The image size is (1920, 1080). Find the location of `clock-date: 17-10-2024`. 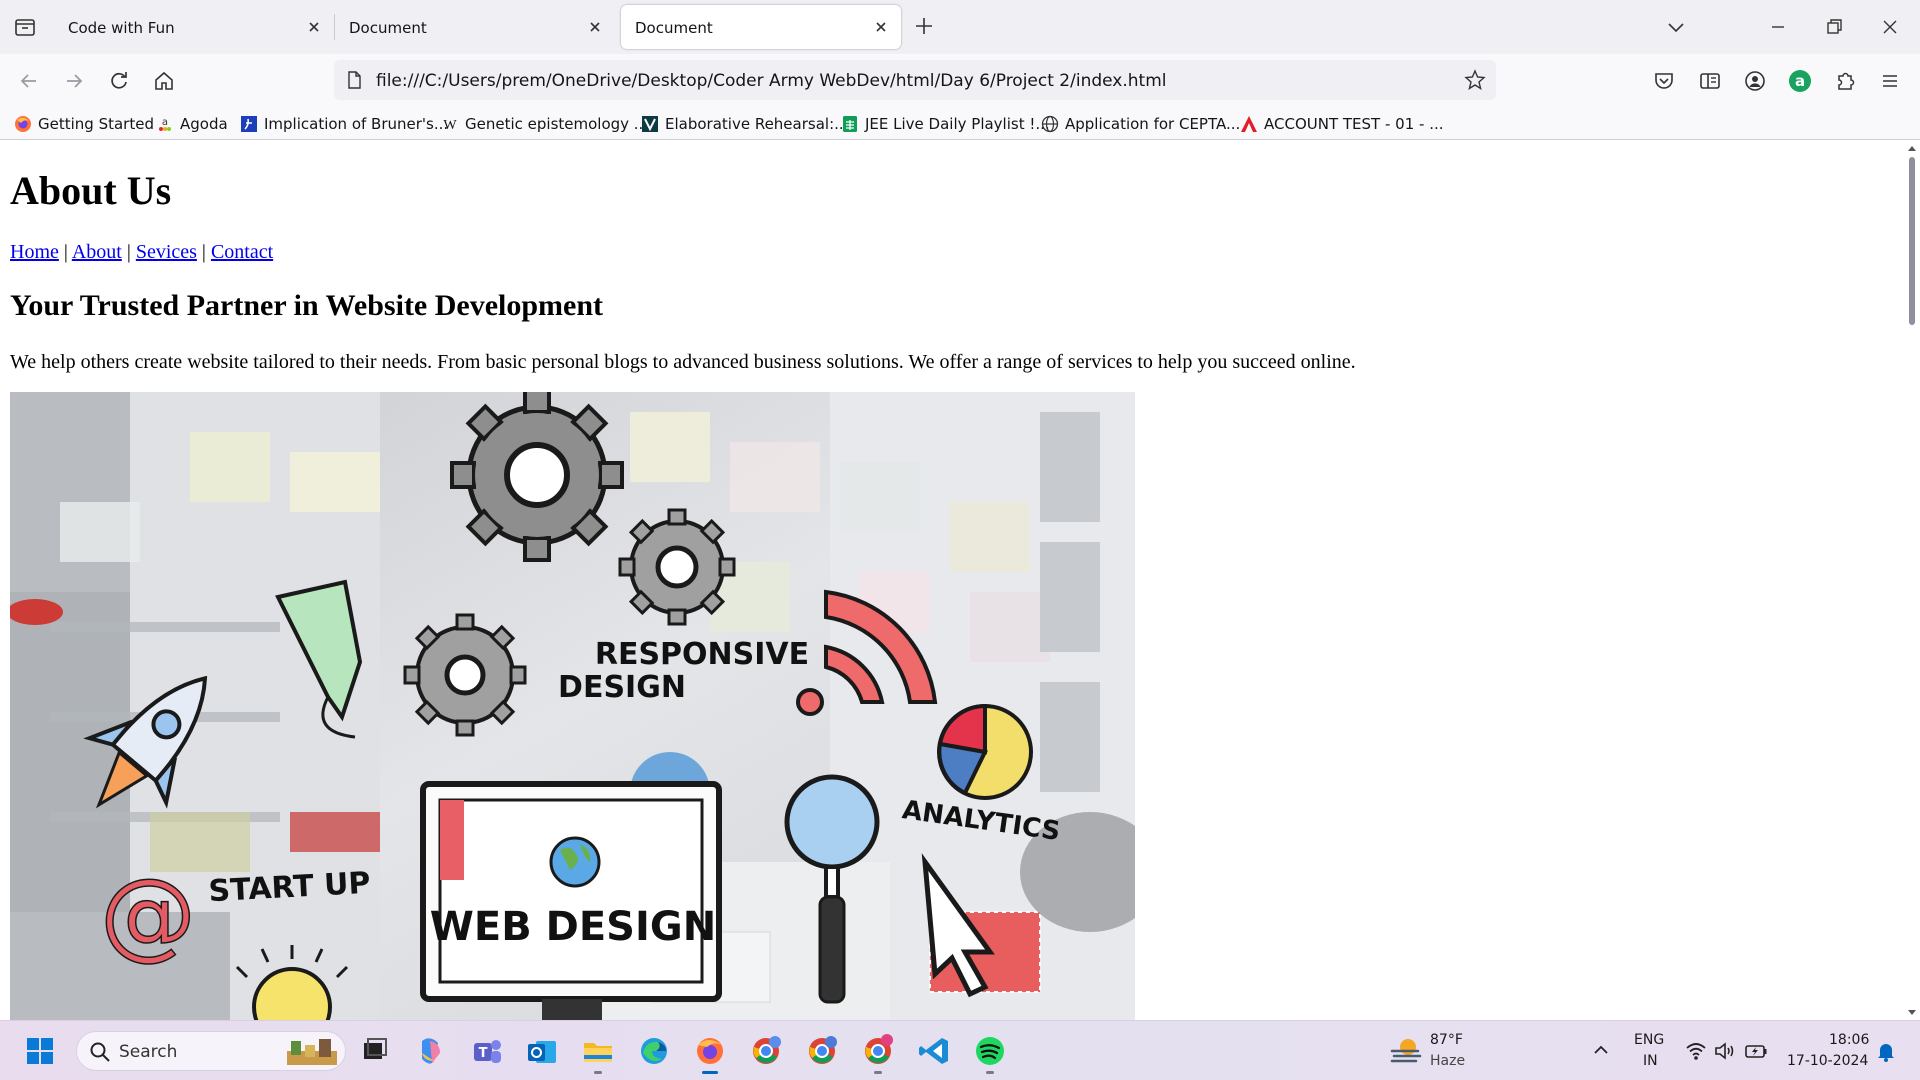

clock-date: 17-10-2024 is located at coordinates (1827, 1061).